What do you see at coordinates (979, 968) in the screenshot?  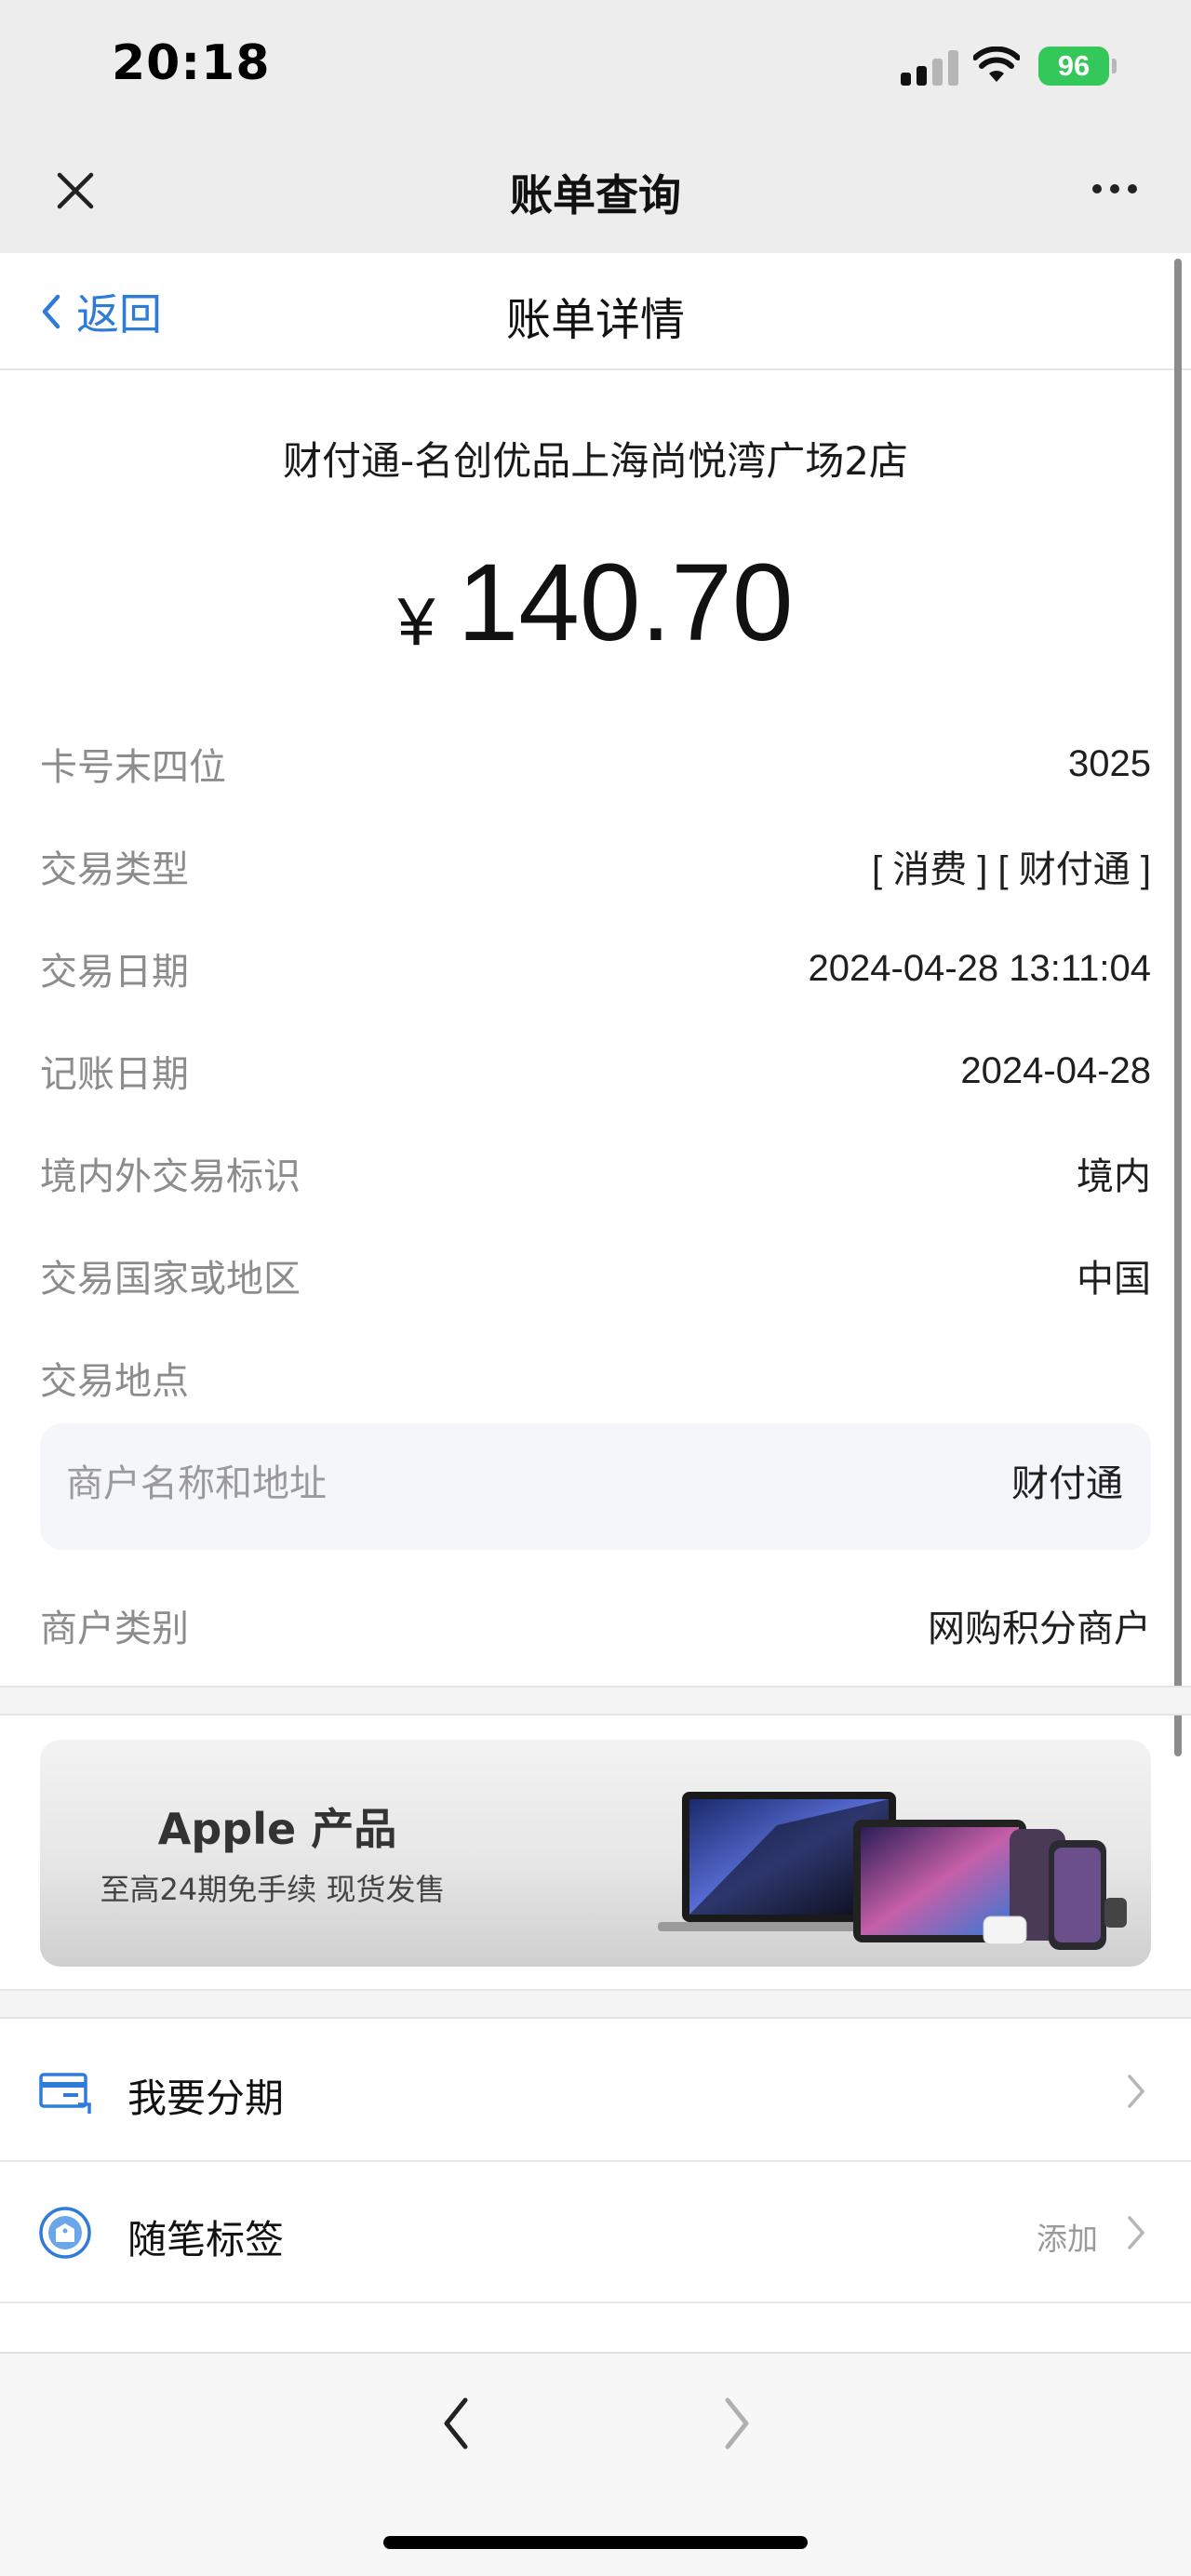 I see `detail-value: 2024-04-28 13:11:04` at bounding box center [979, 968].